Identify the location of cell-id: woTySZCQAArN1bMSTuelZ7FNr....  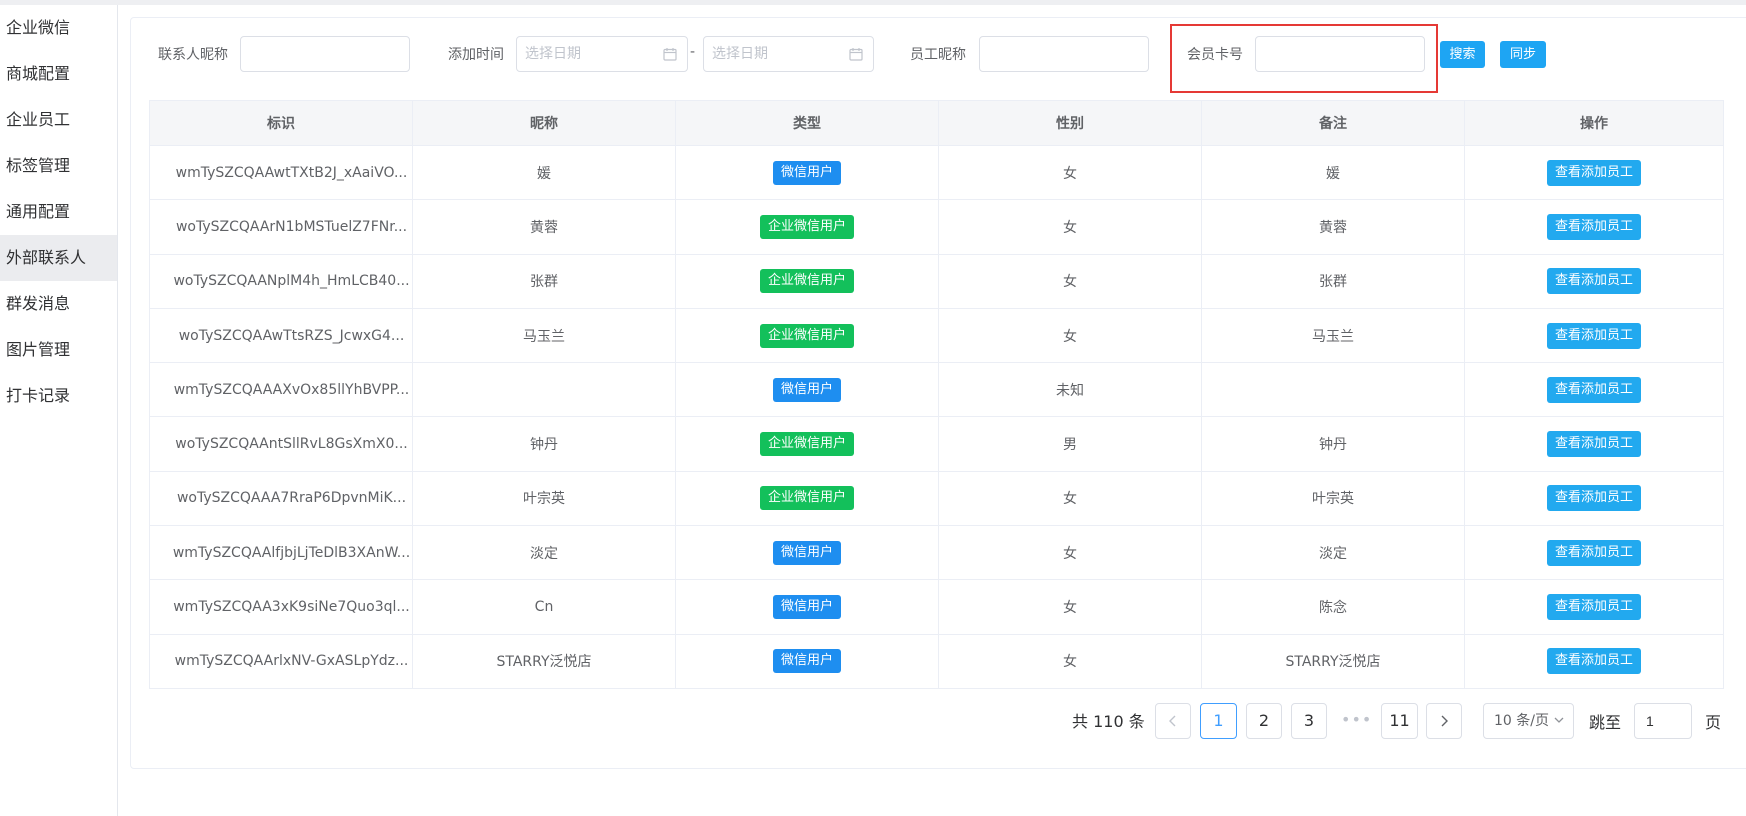
(281, 227).